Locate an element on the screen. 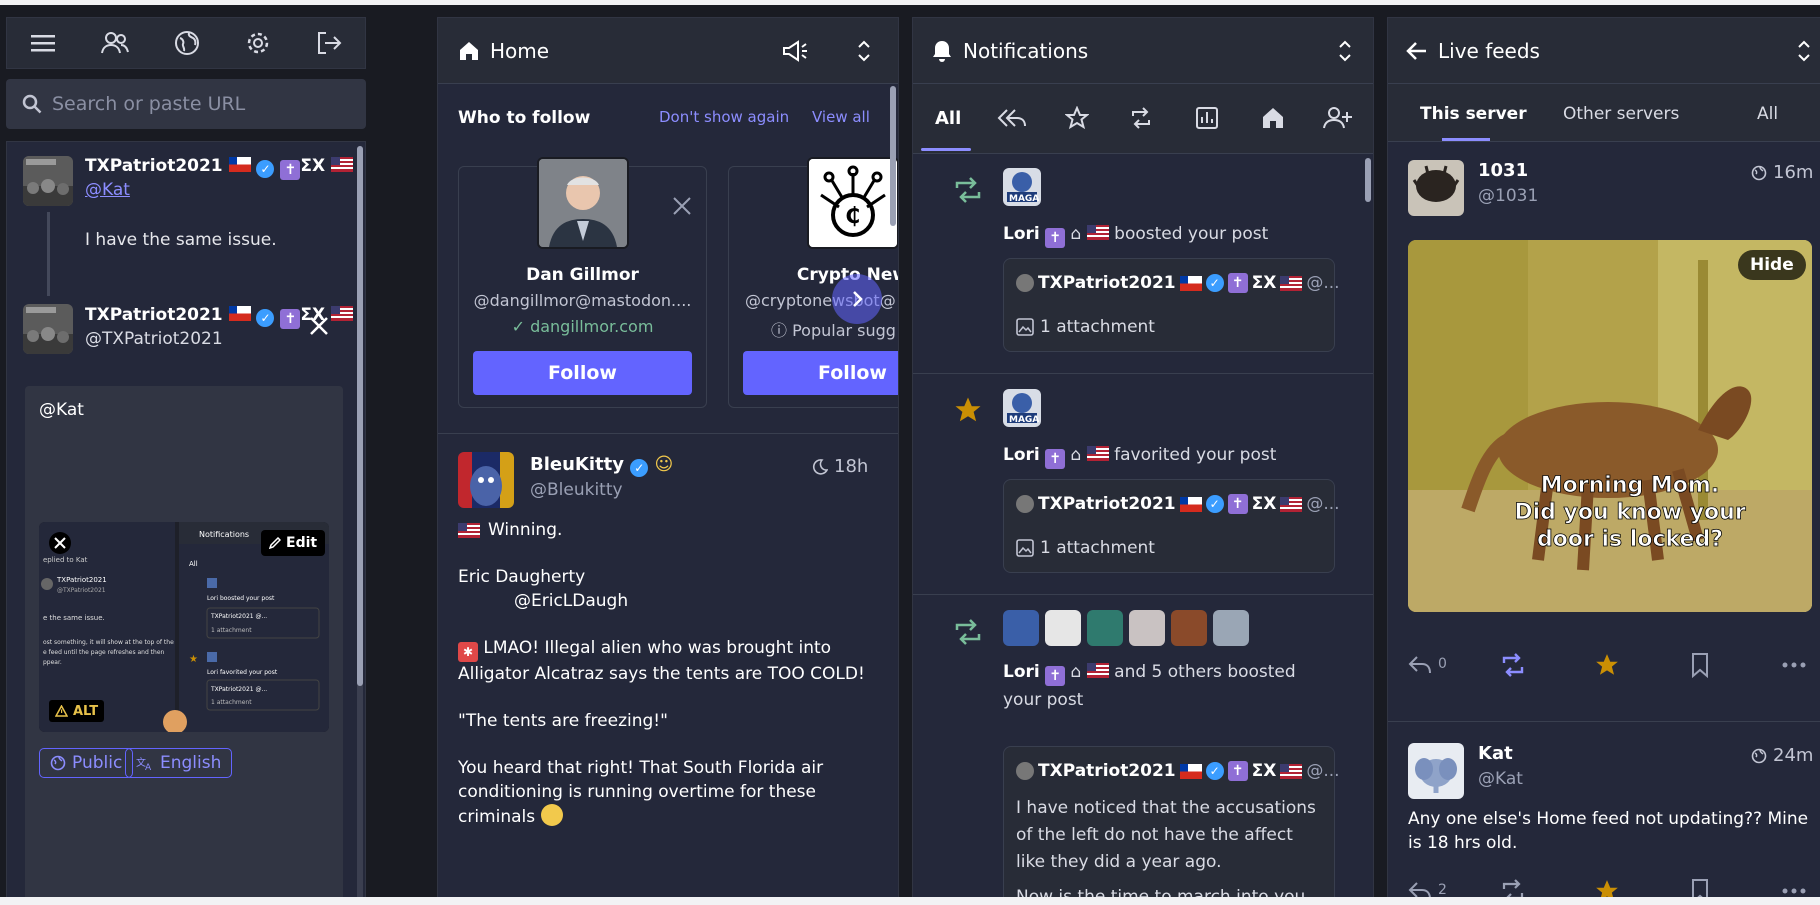 This screenshot has height=905, width=1820. tab-indicator is located at coordinates (1466, 139).